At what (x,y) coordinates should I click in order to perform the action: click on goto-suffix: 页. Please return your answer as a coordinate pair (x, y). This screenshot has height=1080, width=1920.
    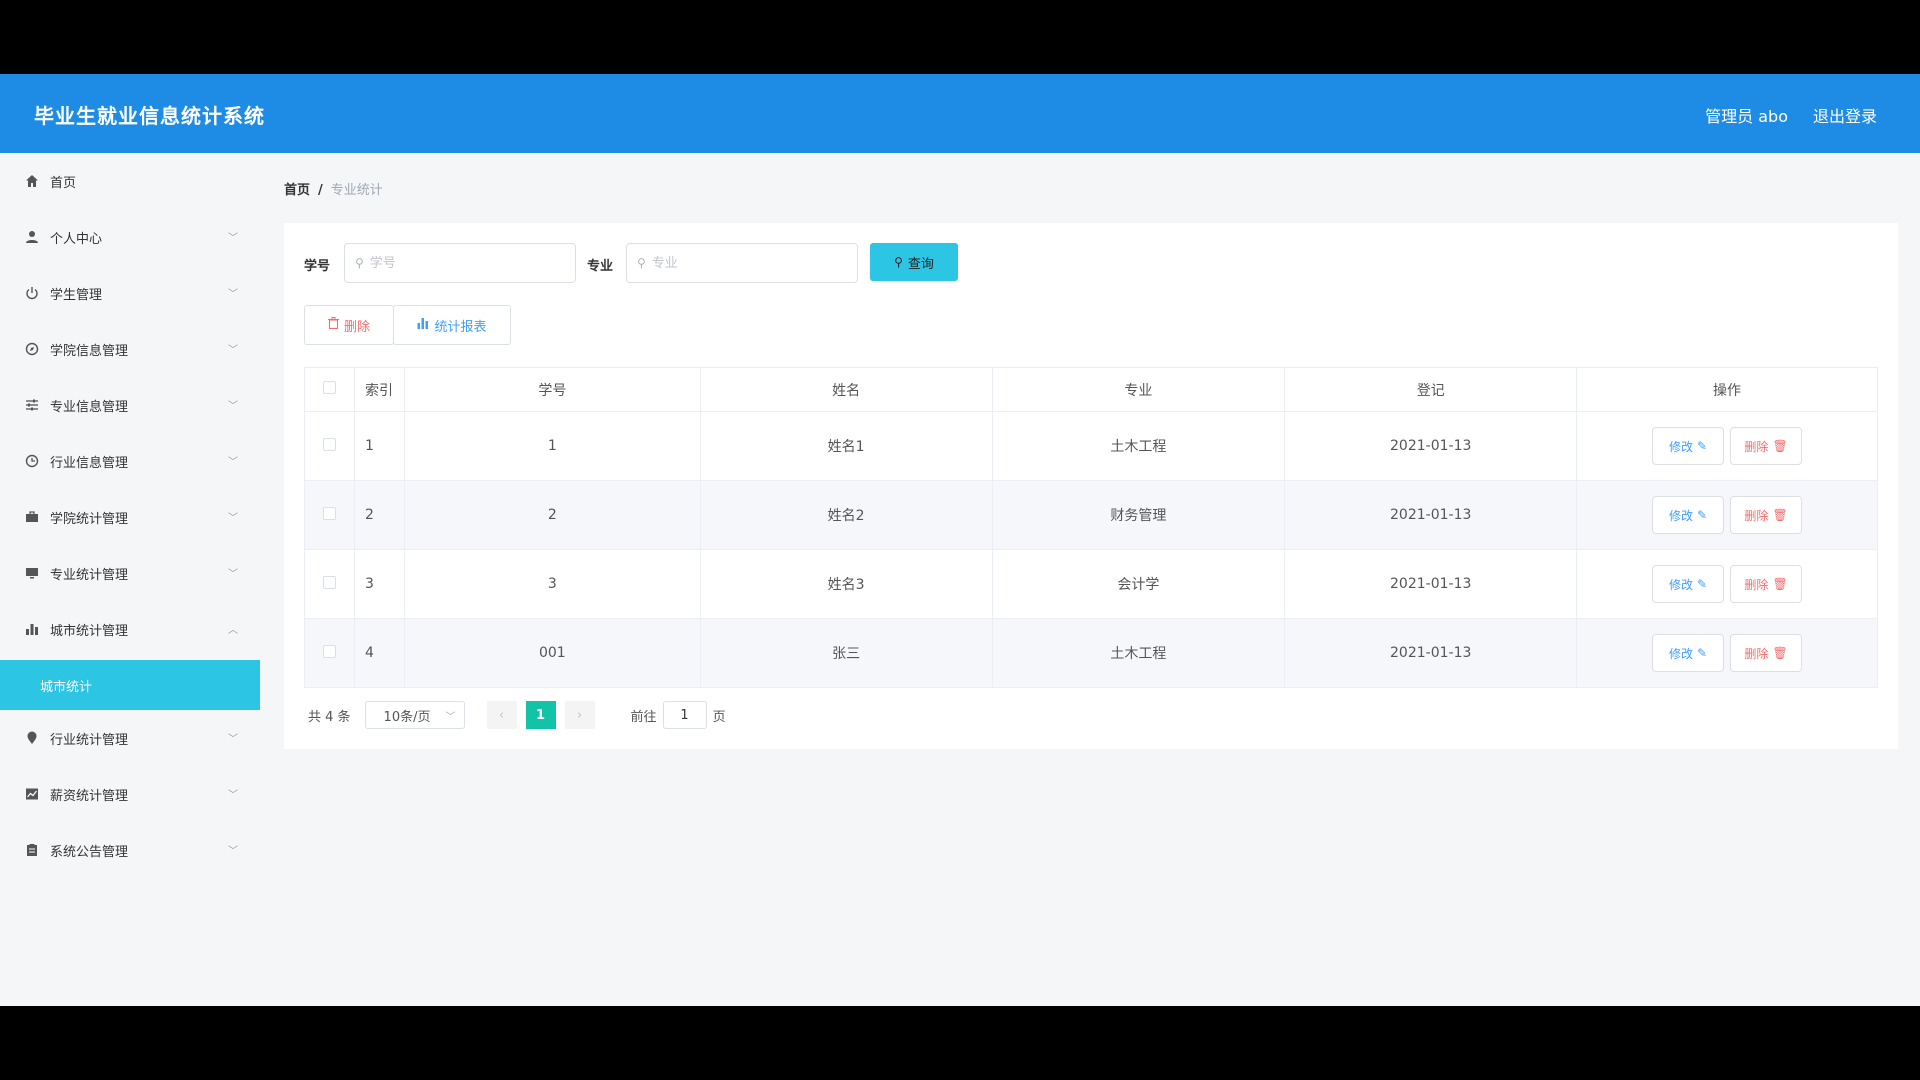
    Looking at the image, I should click on (719, 717).